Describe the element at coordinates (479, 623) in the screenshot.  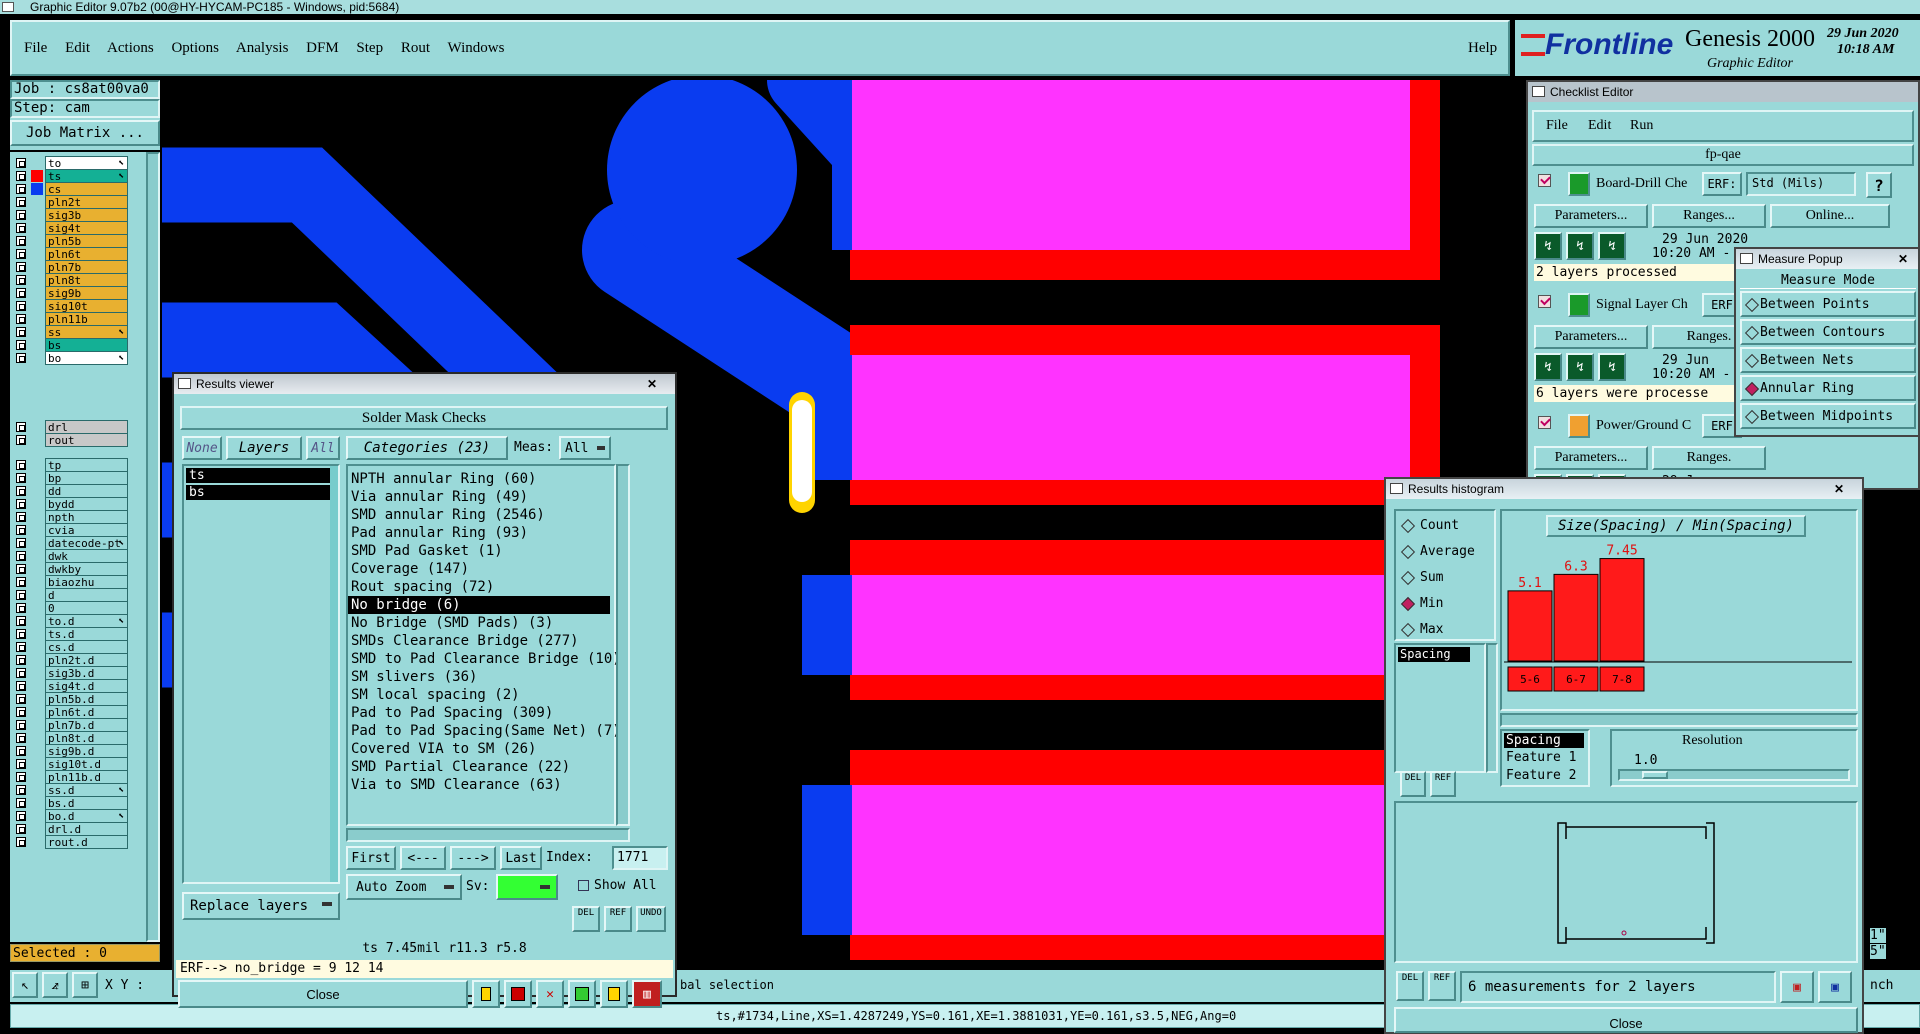
I see `category-item: No Bridge (SMD Pads) (3)` at that location.